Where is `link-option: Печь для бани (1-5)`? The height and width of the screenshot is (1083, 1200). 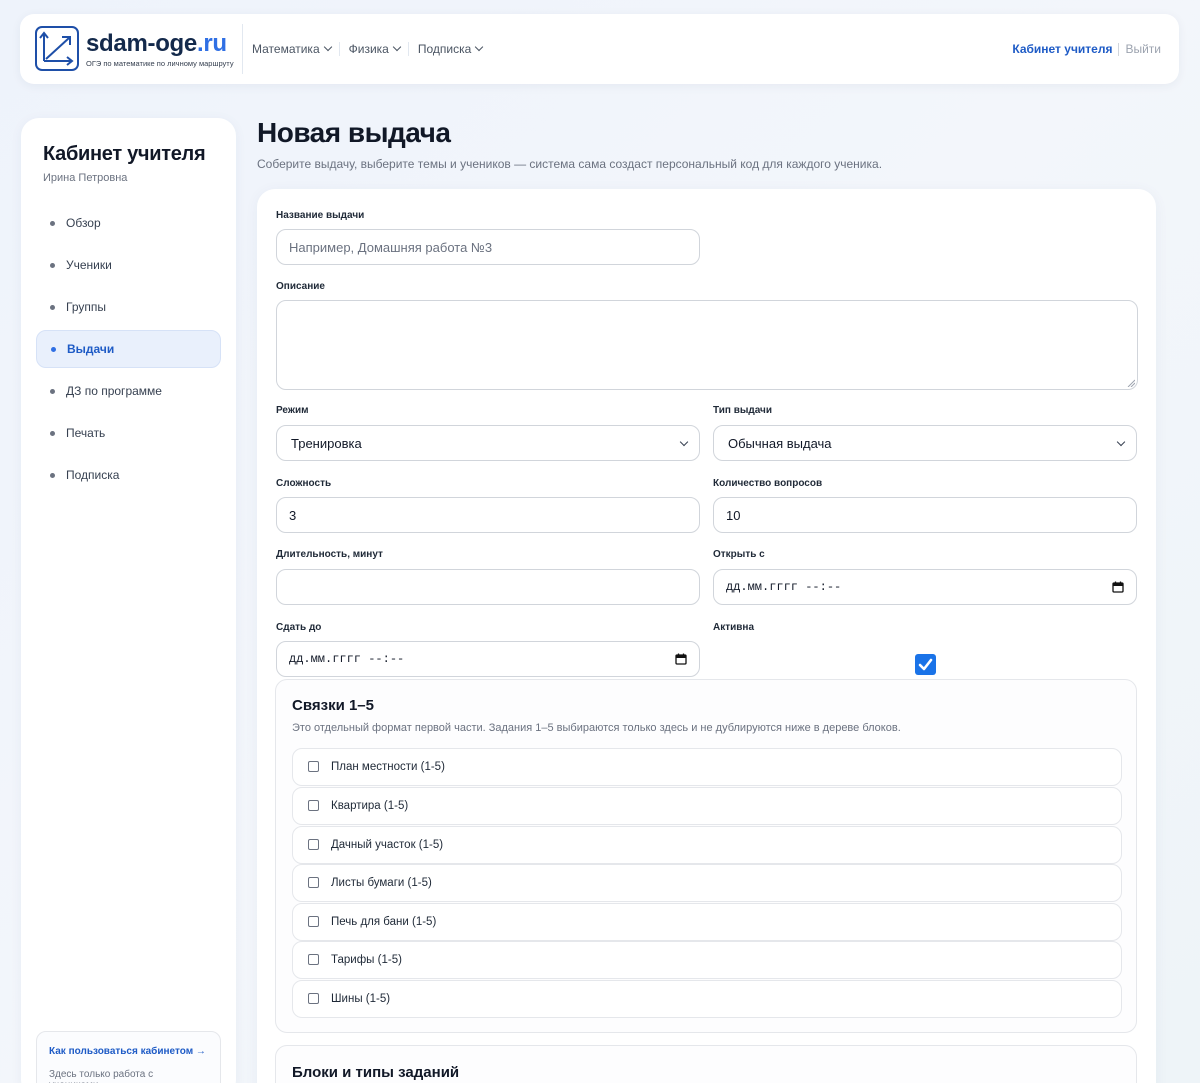
link-option: Печь для бани (1-5) is located at coordinates (707, 922).